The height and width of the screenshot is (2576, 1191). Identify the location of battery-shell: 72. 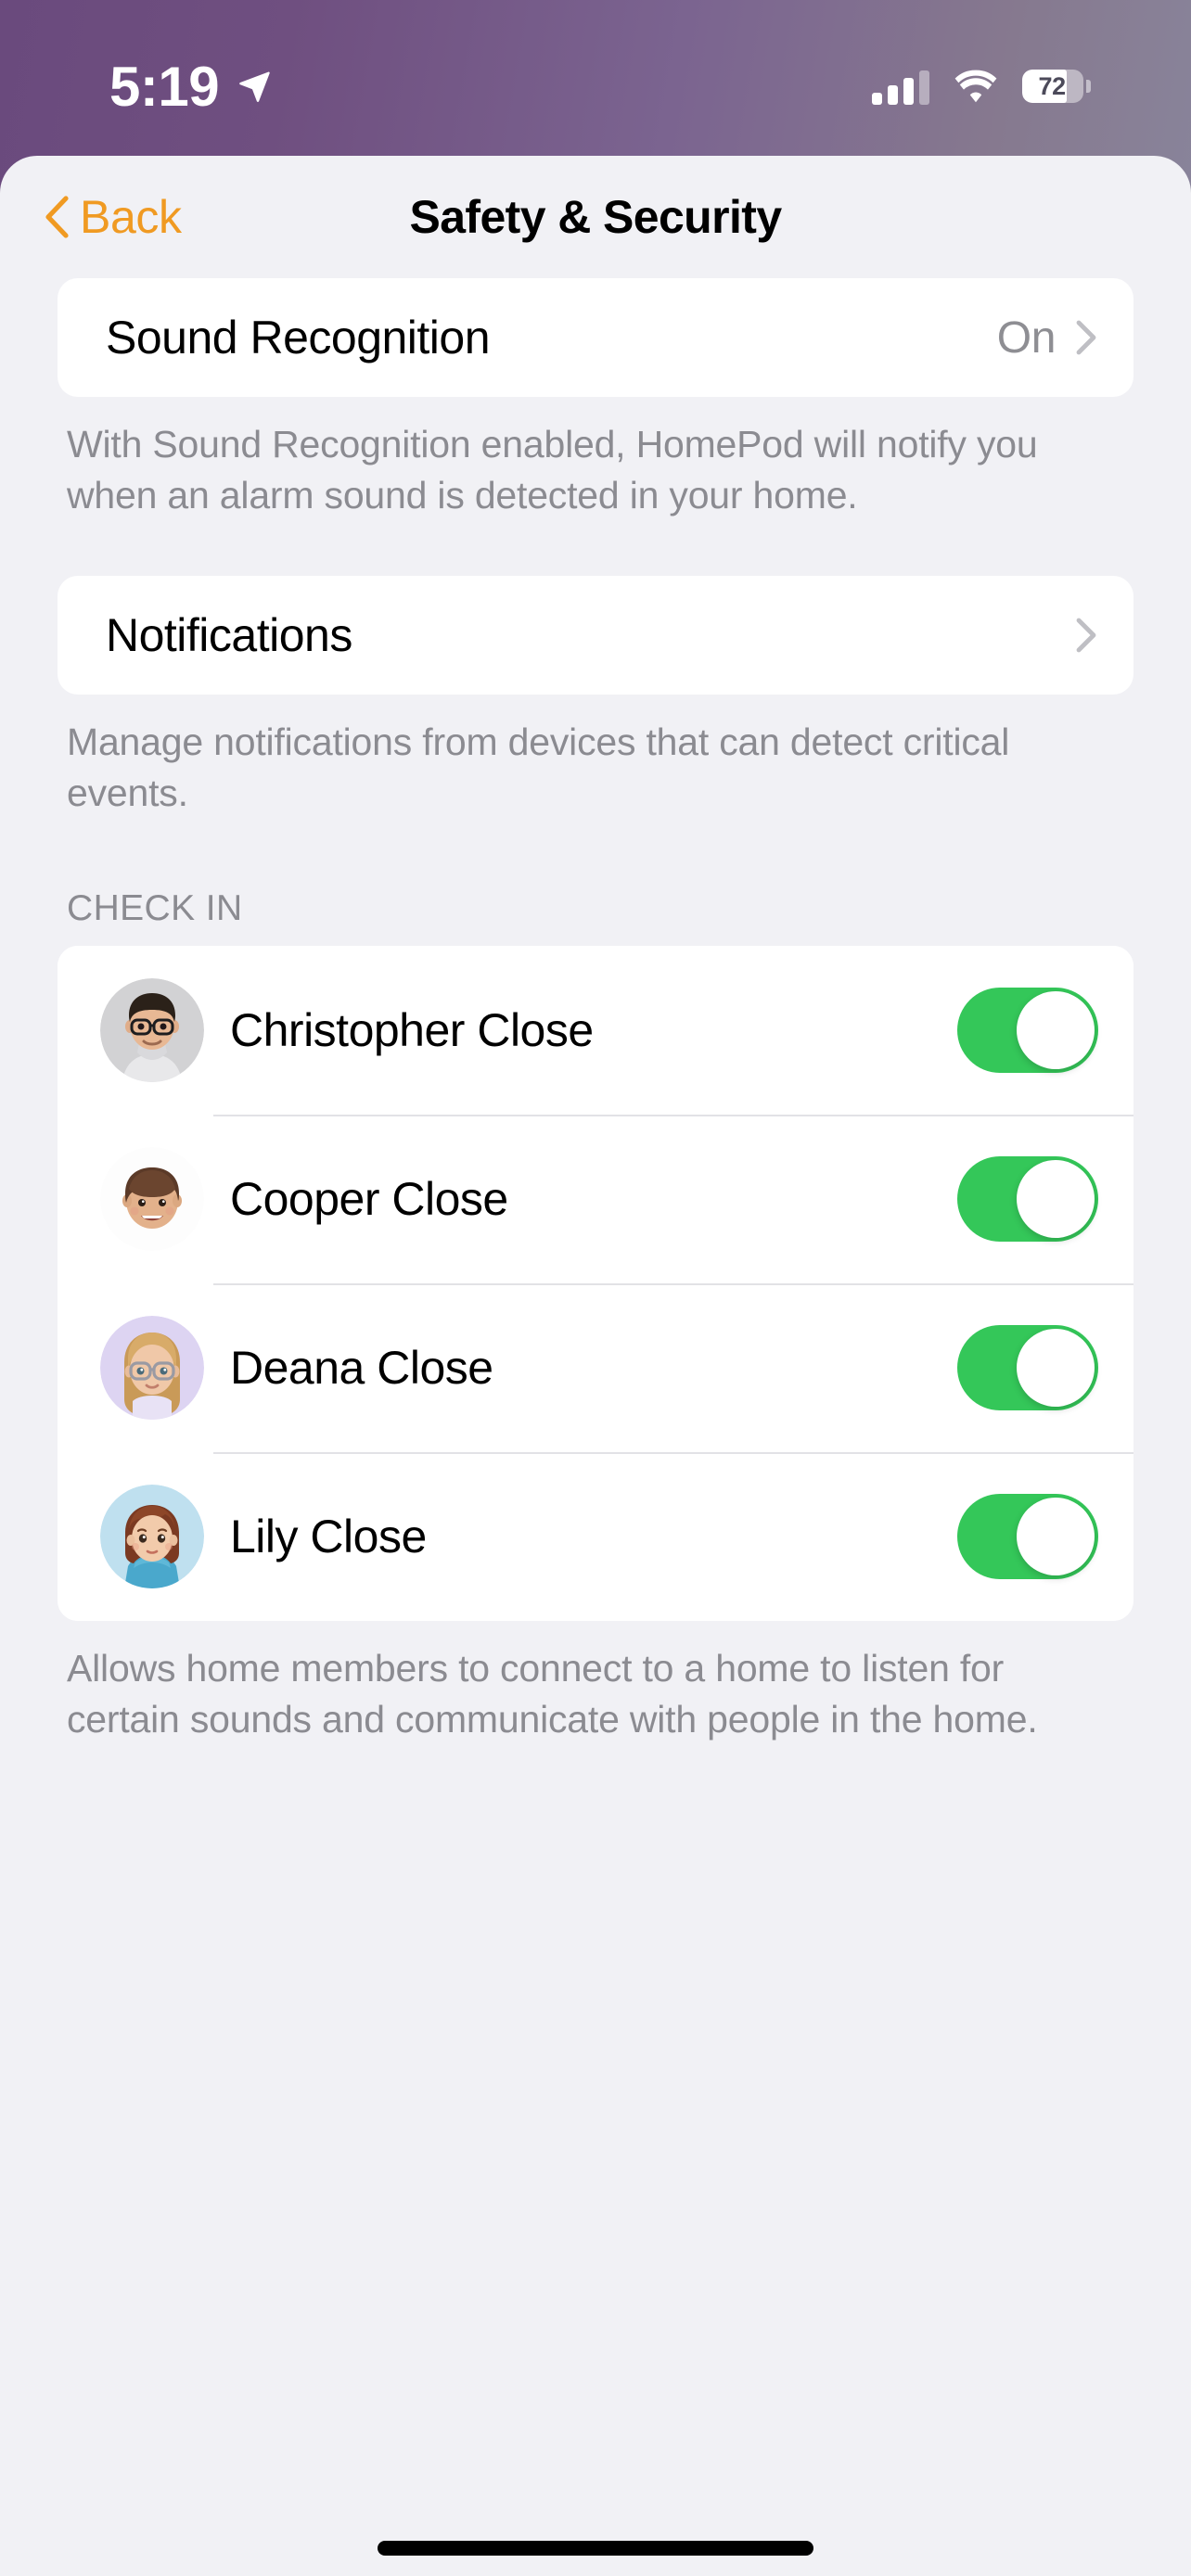
(1053, 87).